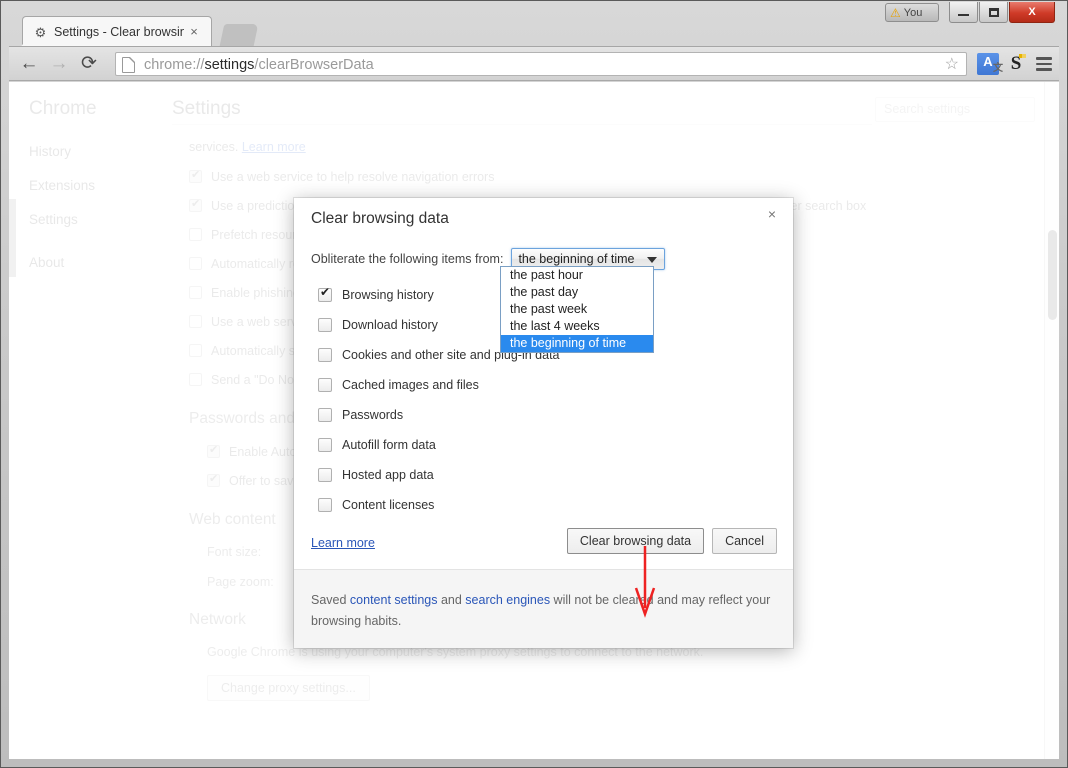  I want to click on dialog-learn-more-link: Learn more, so click(343, 543).